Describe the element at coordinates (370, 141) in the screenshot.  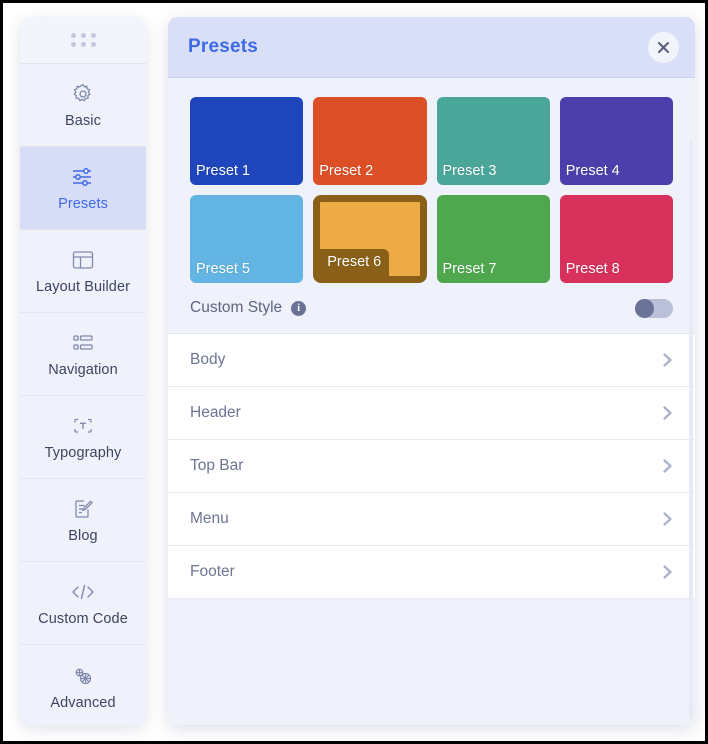
I see `preset-swatch-2: Preset 2` at that location.